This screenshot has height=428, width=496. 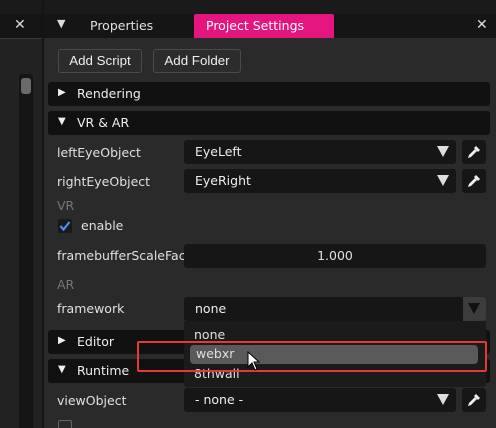 I want to click on section-vr-ar: ▼ VR & AR, so click(x=269, y=123).